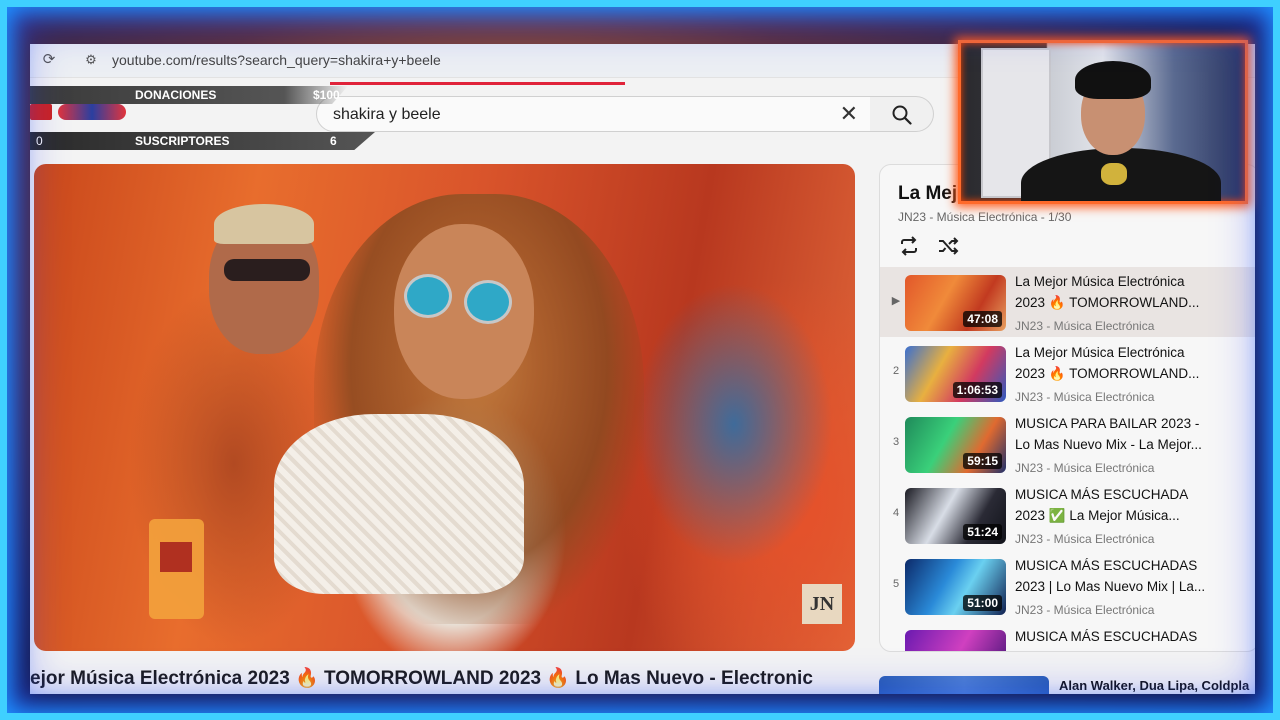 This screenshot has width=1280, height=720. I want to click on loading-progress-bar, so click(477, 83).